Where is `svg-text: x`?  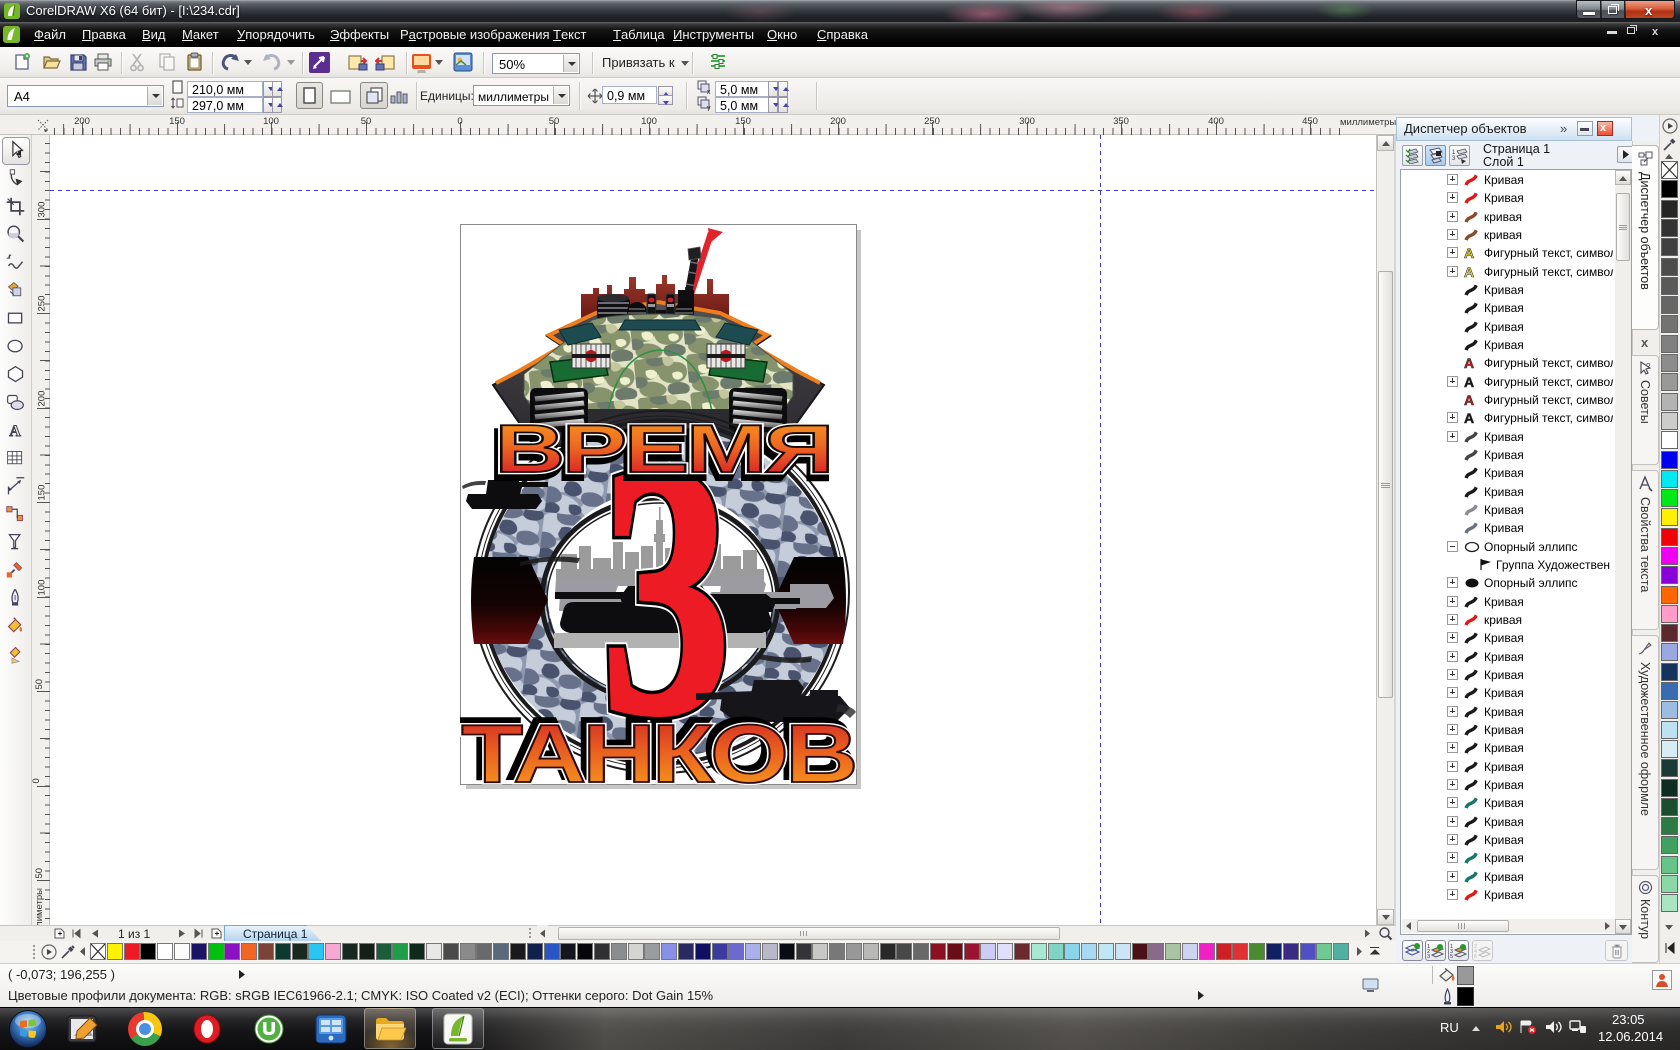
svg-text: x is located at coordinates (709, 92).